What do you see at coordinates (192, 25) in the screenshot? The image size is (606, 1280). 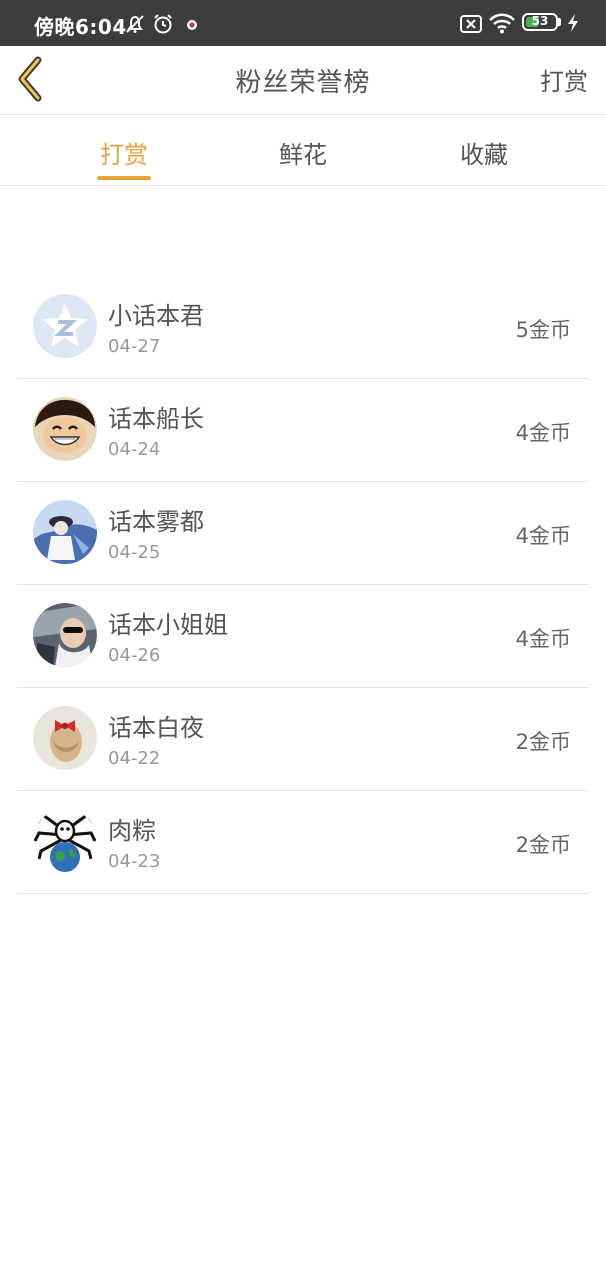 I see `app-notification-icon` at bounding box center [192, 25].